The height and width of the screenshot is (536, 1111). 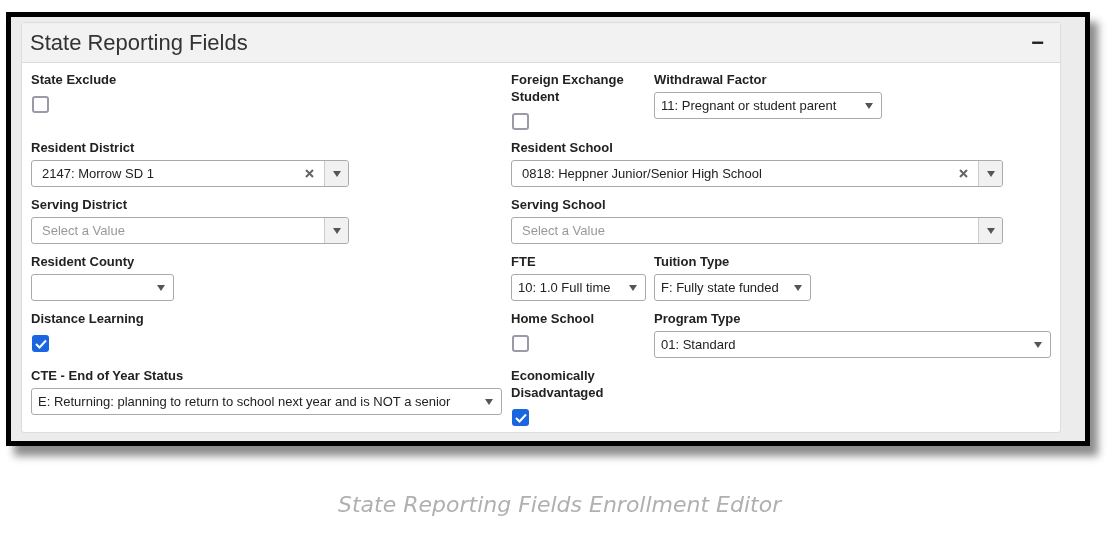 What do you see at coordinates (523, 261) in the screenshot?
I see `field-label: FTE` at bounding box center [523, 261].